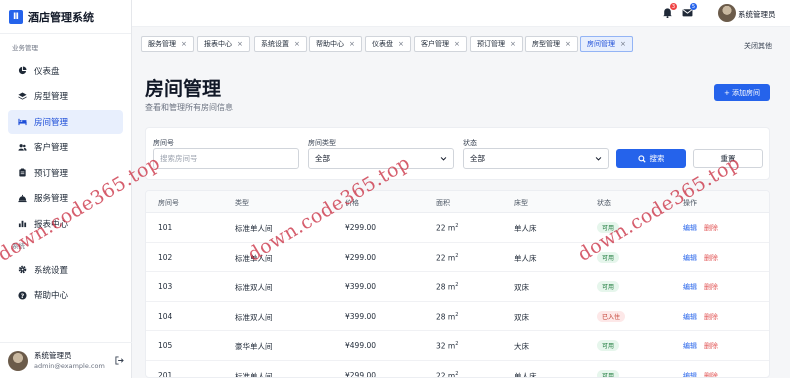 Image resolution: width=790 pixels, height=378 pixels. I want to click on chevron-down-icon, so click(598, 159).